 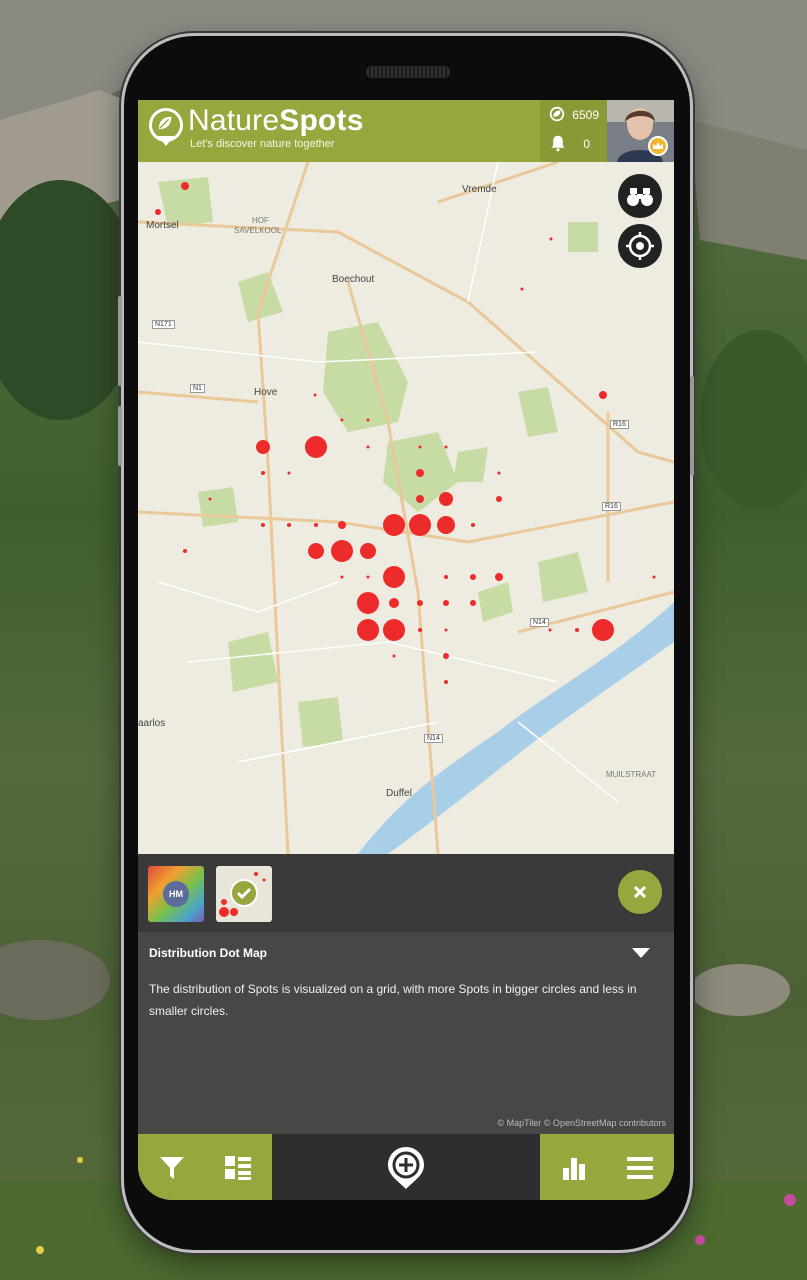 I want to click on locate-me-button, so click(x=640, y=246).